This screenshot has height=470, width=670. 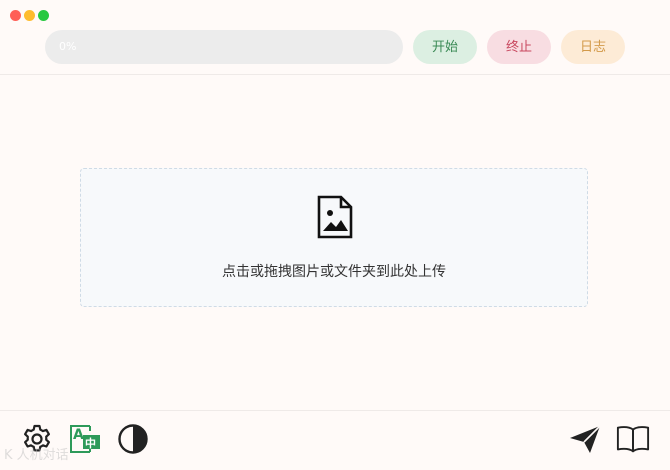 I want to click on send-button, so click(x=585, y=439).